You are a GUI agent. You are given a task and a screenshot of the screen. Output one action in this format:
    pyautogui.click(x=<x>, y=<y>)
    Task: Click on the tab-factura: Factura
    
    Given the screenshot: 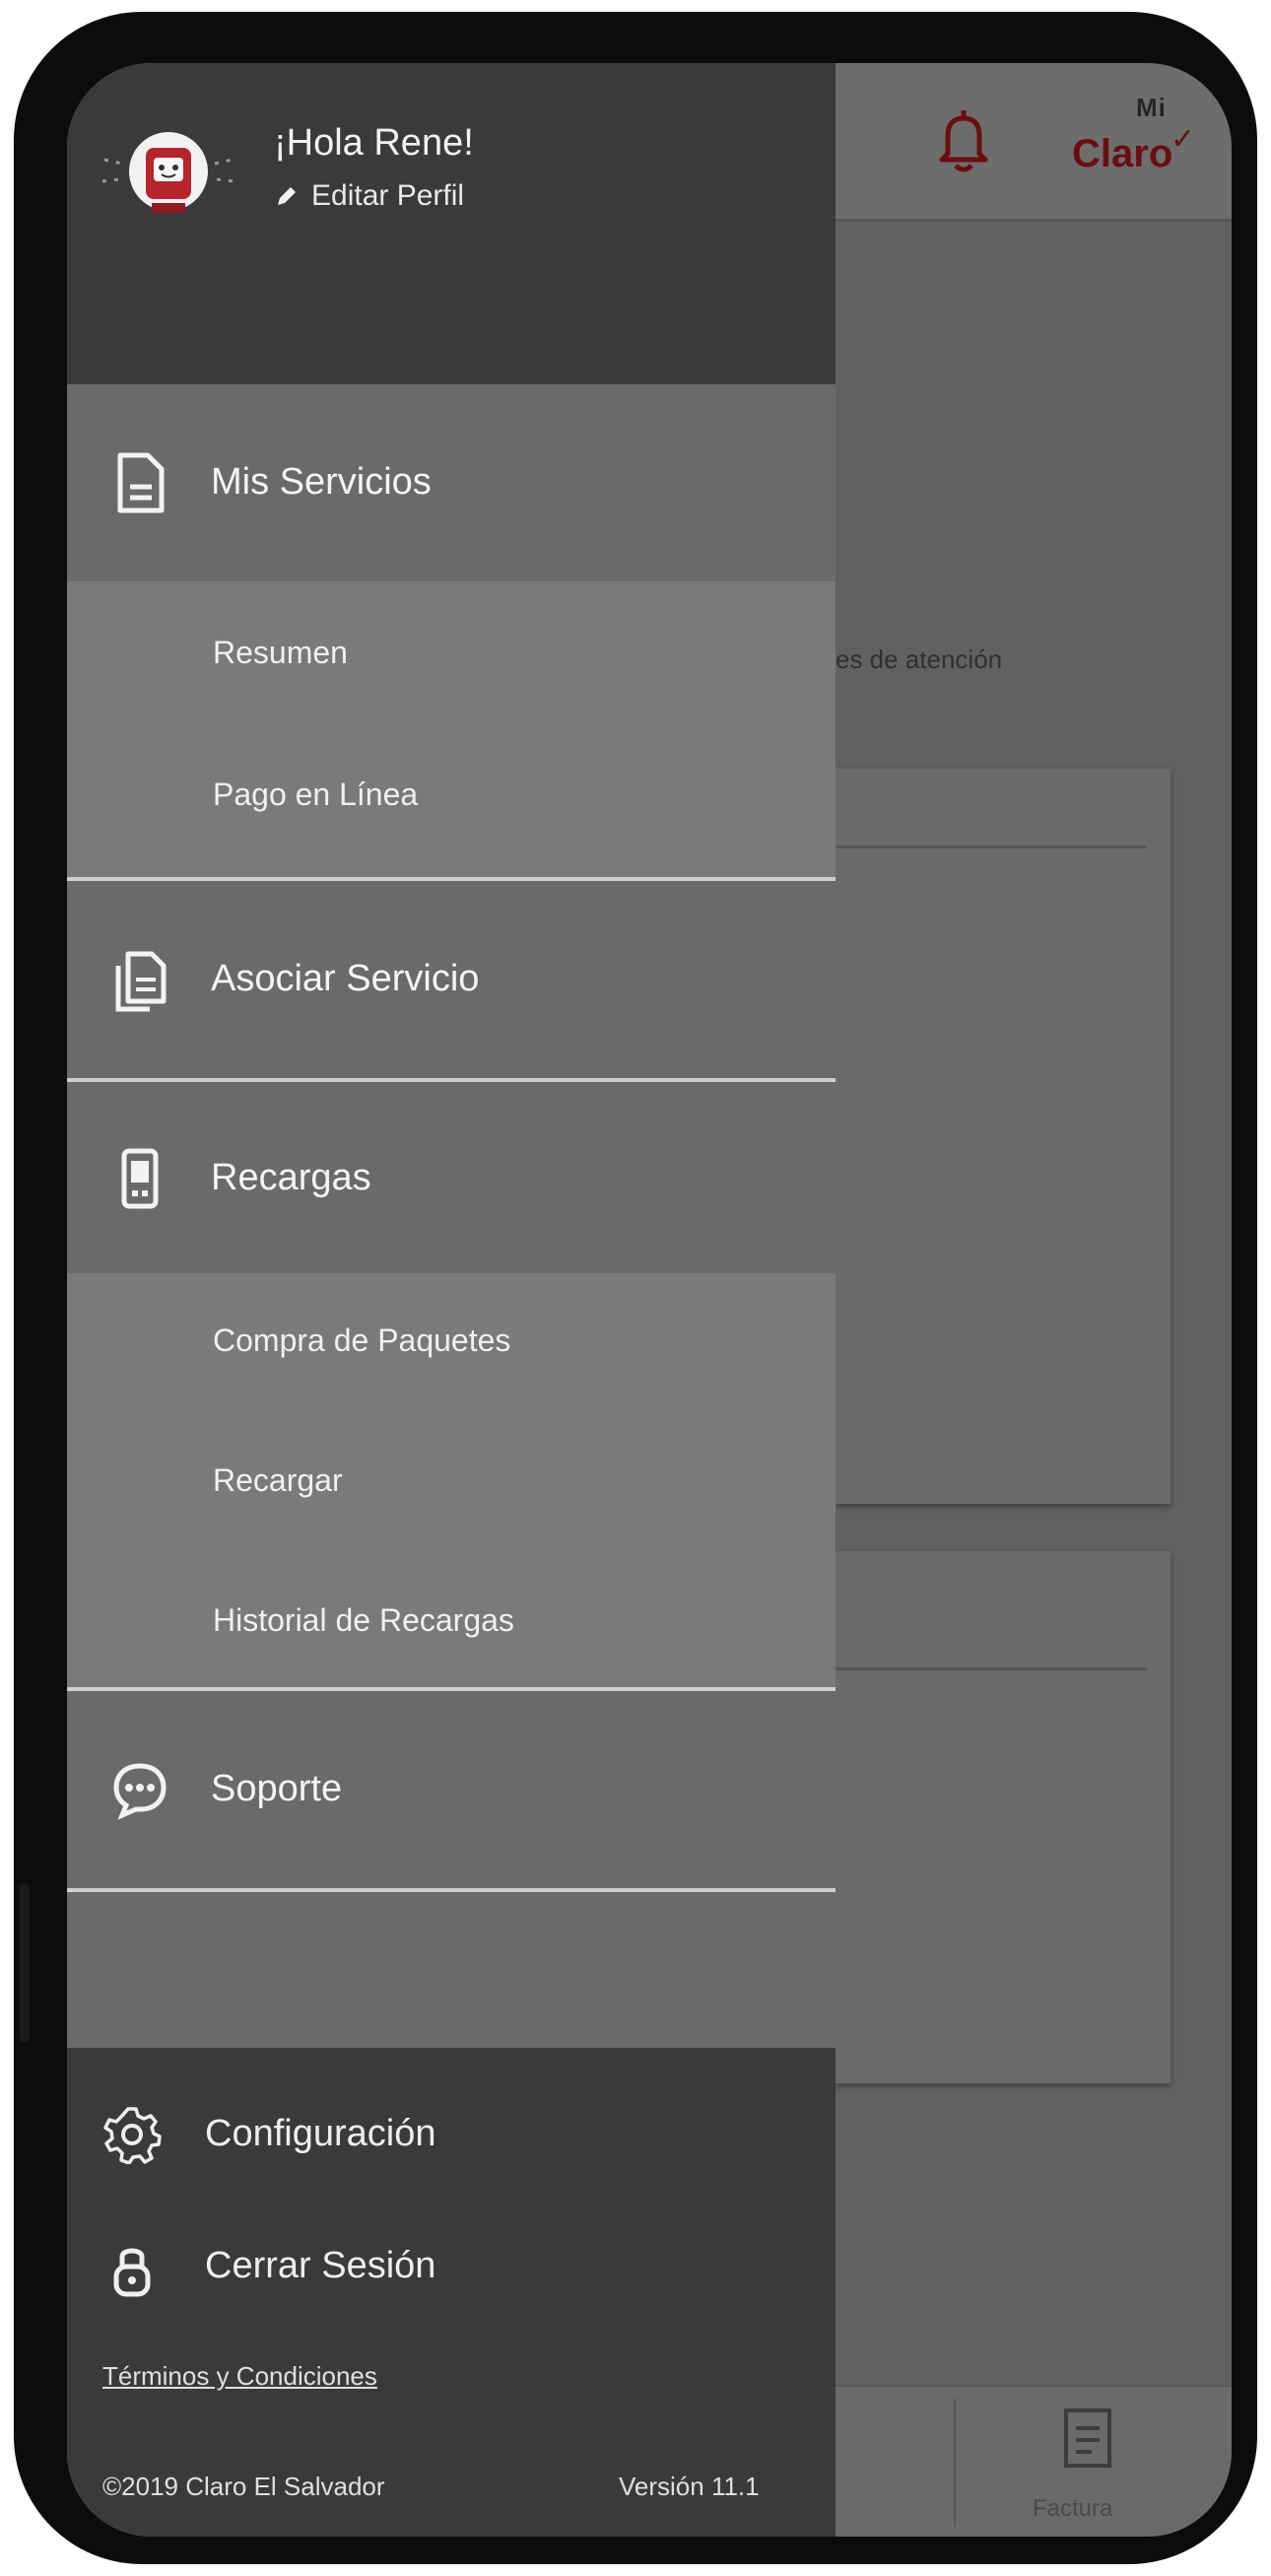 What is the action you would take?
    pyautogui.click(x=1072, y=2509)
    